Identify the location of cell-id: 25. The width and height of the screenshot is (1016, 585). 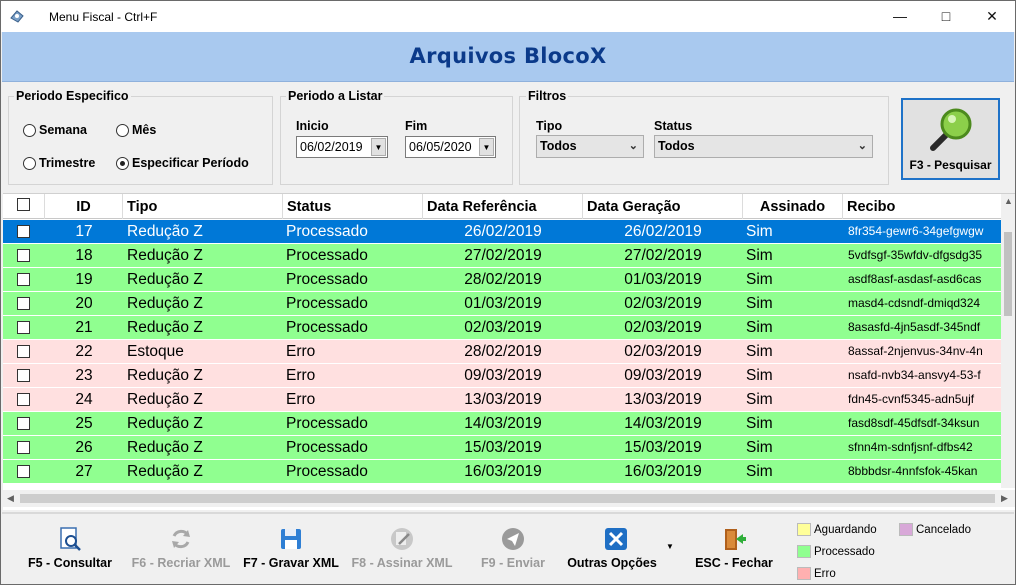
(84, 423).